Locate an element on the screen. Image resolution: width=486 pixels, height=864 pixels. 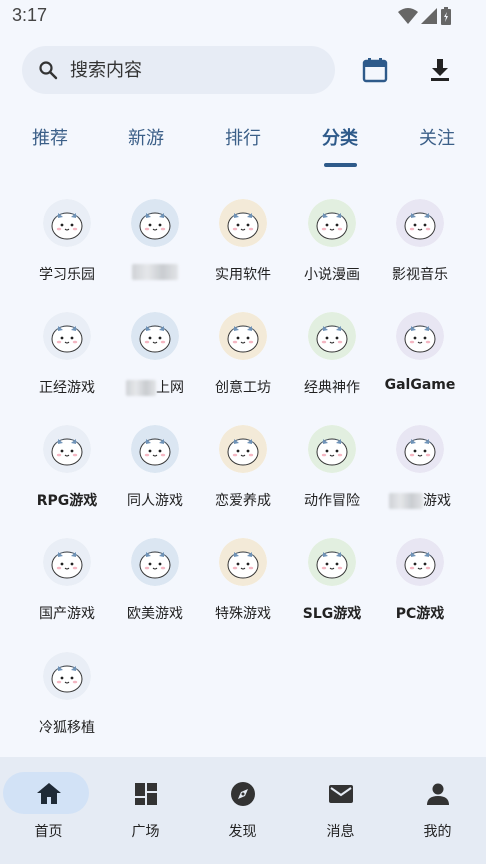
category-item: 正经游戏 is located at coordinates (67, 360).